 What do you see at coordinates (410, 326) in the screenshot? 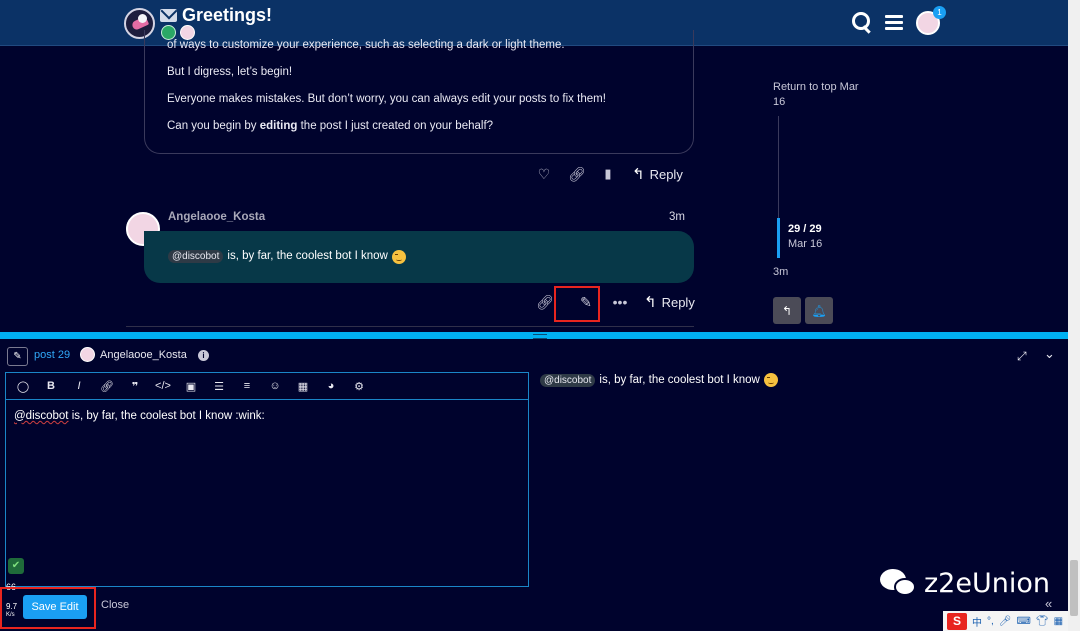
I see `post-divider` at bounding box center [410, 326].